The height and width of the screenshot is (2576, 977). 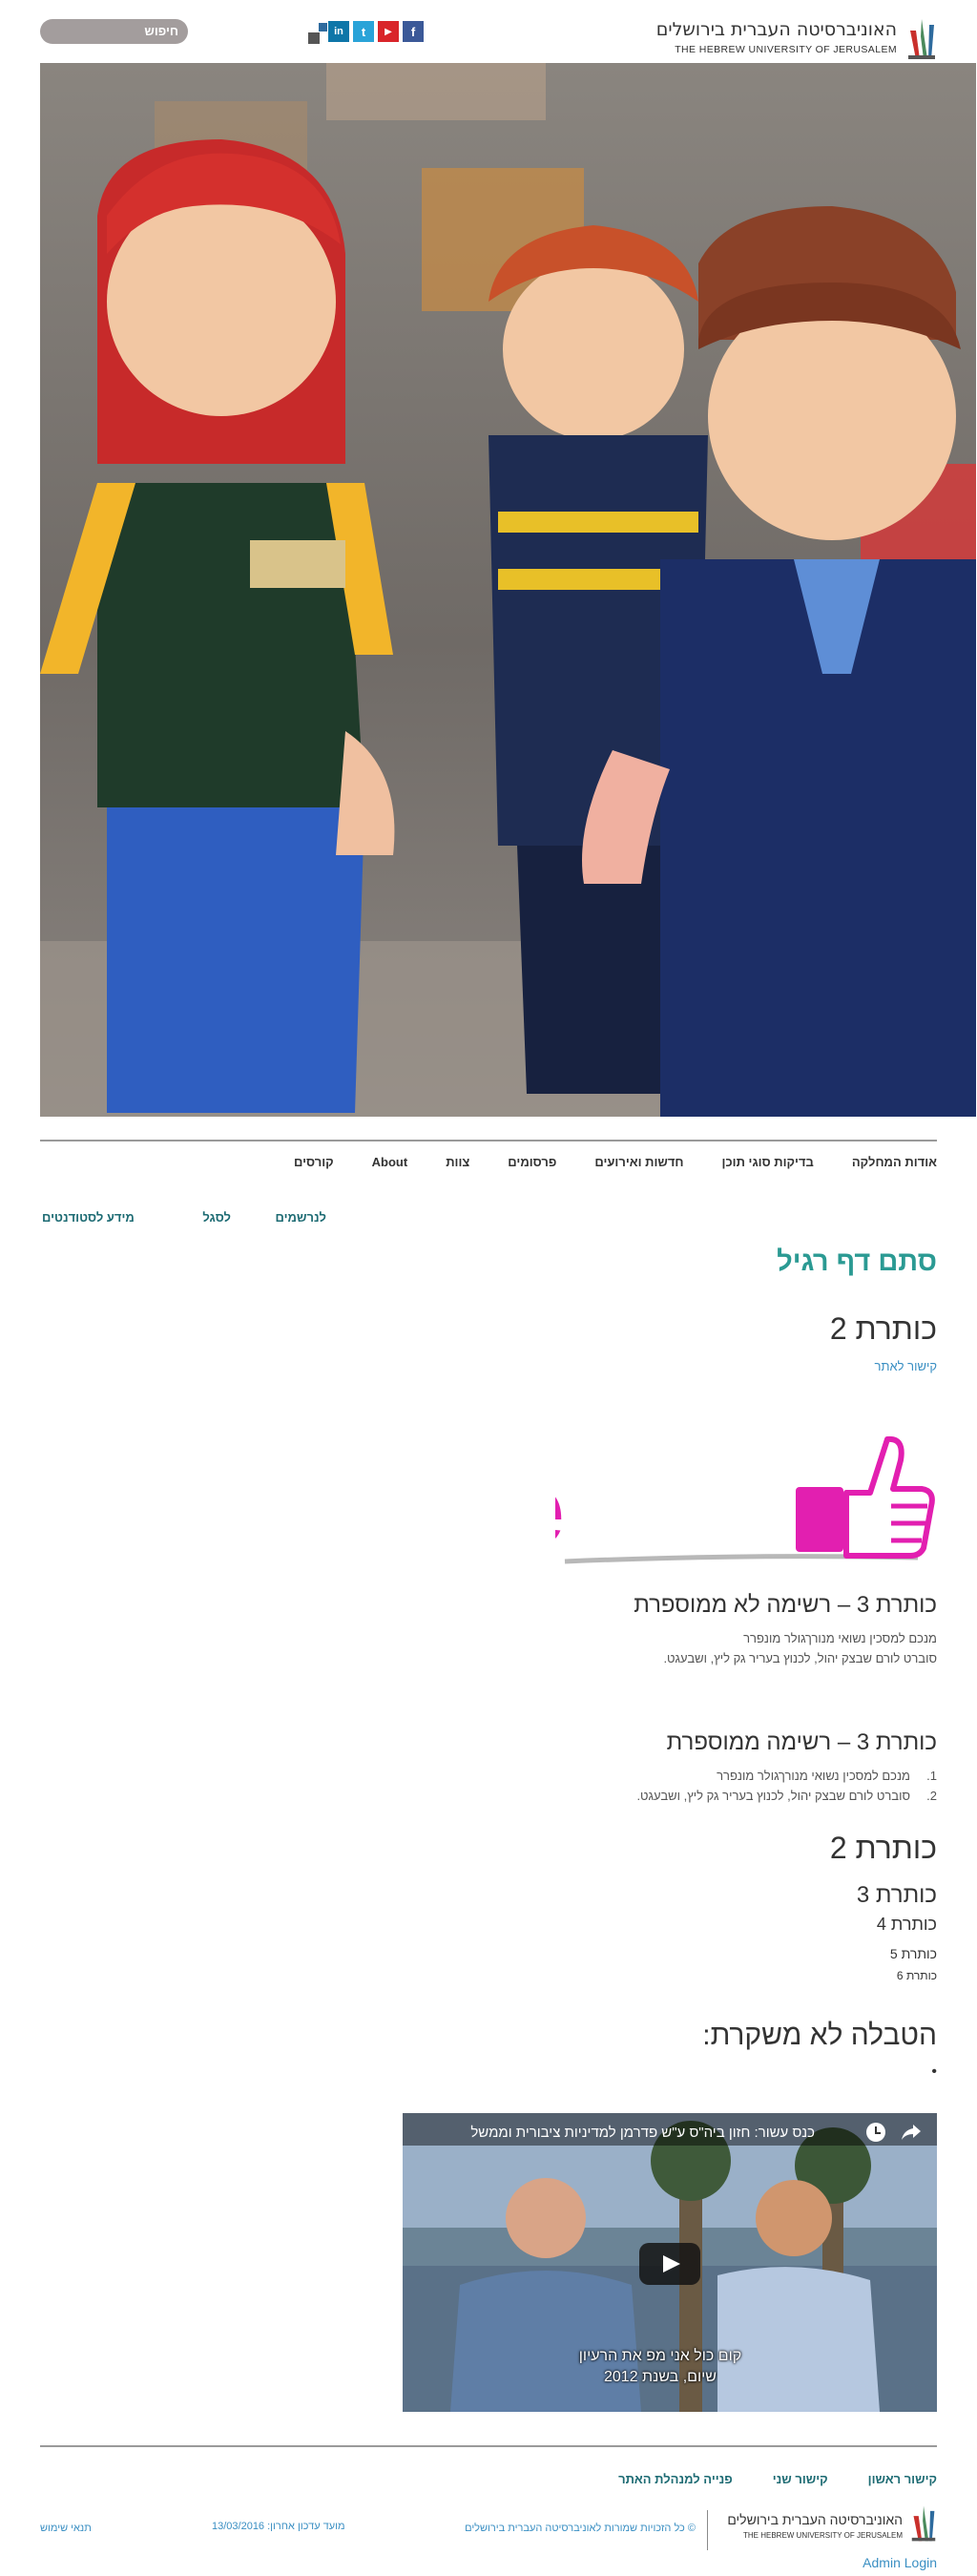 I want to click on linkedin-icon: in, so click(x=338, y=31).